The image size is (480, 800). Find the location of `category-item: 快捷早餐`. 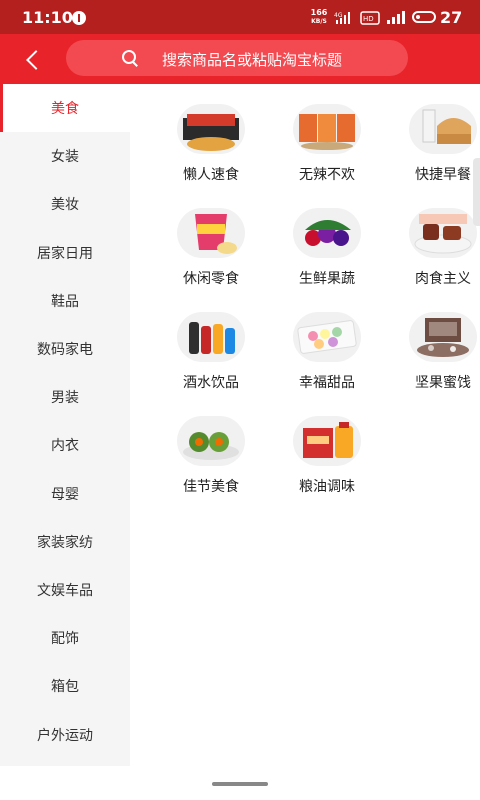

category-item: 快捷早餐 is located at coordinates (432, 133).